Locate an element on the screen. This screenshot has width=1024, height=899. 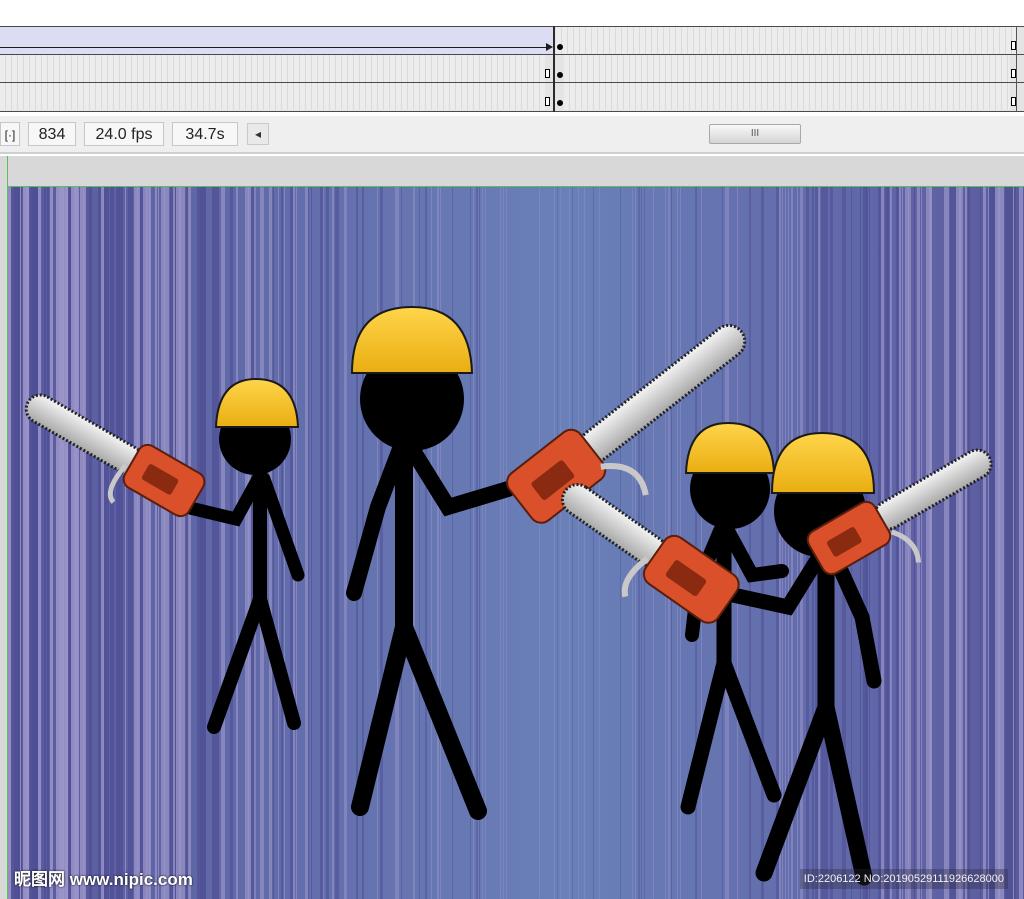
center-frame-icon: [·] is located at coordinates (10, 134).